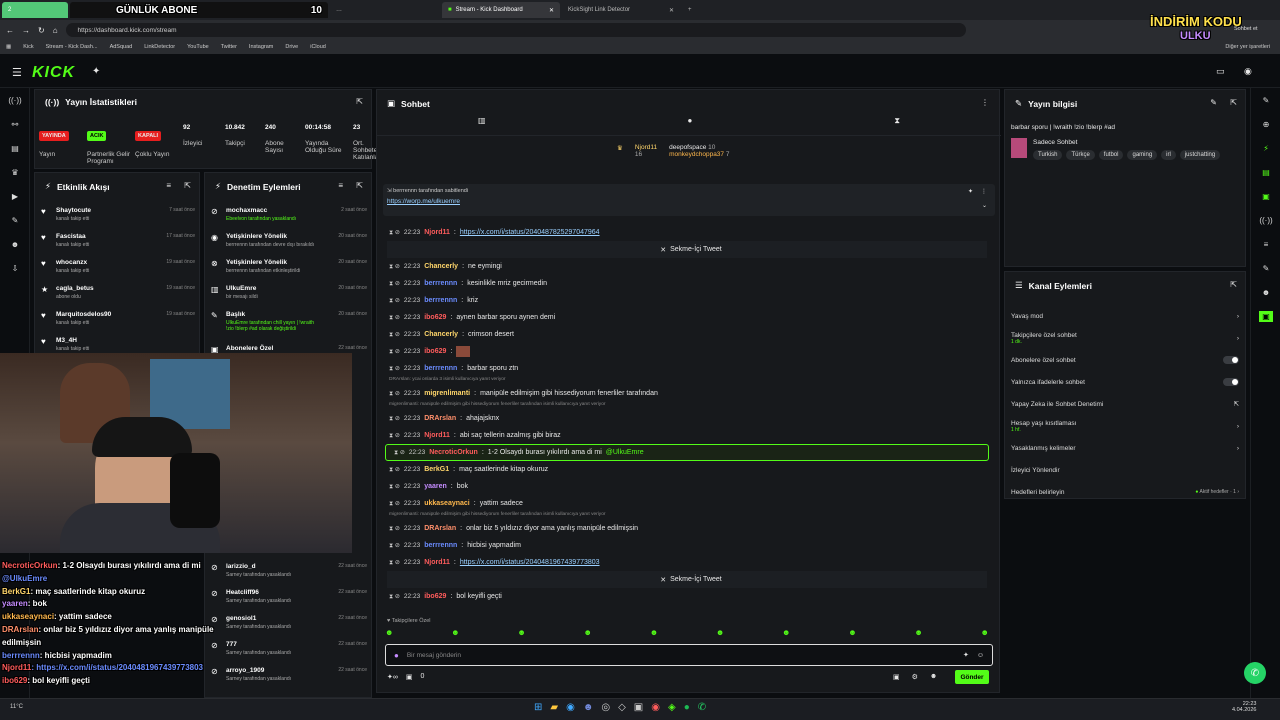 This screenshot has width=1280, height=720. I want to click on tag: gaming, so click(1142, 155).